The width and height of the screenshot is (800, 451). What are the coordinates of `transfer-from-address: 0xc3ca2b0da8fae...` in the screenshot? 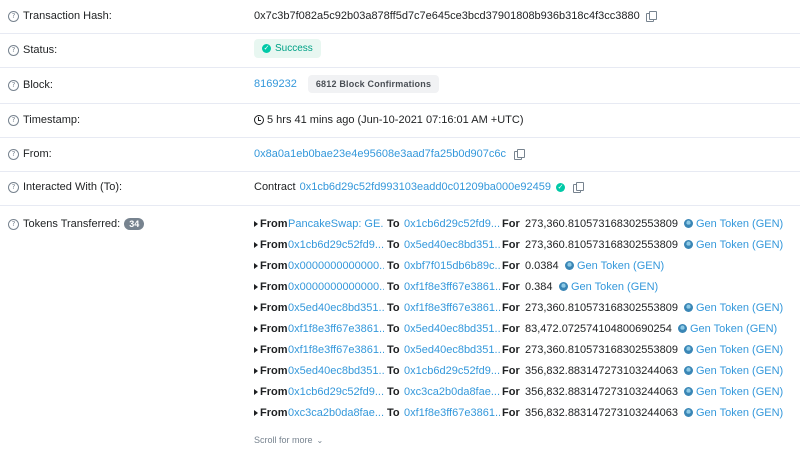 It's located at (336, 413).